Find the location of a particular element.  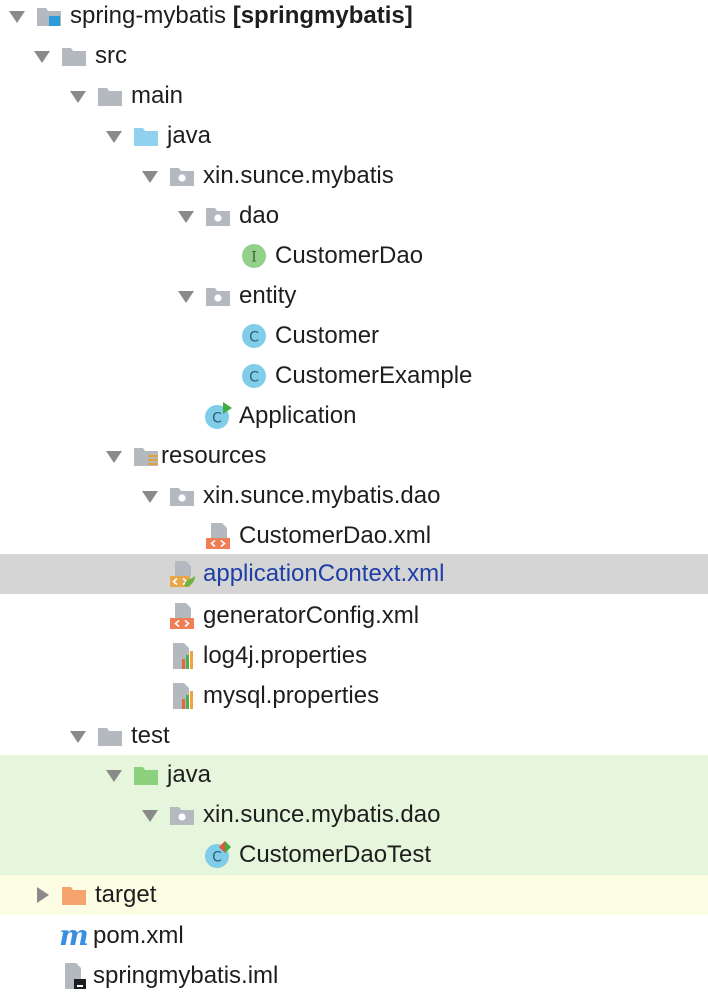

test-class-icon: C is located at coordinates (218, 855).